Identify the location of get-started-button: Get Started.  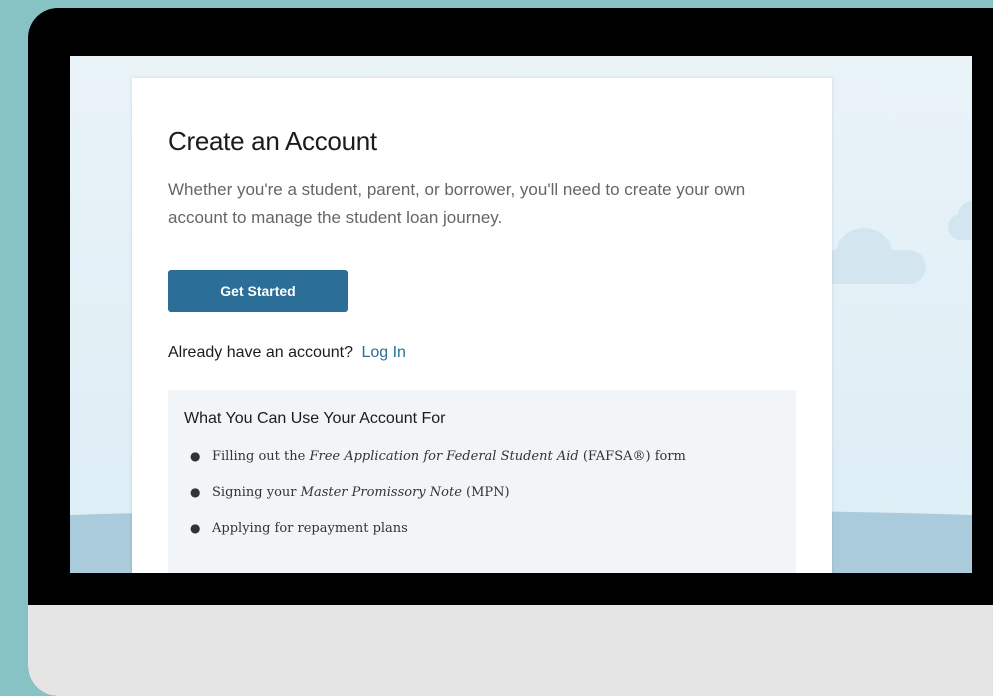
(258, 291).